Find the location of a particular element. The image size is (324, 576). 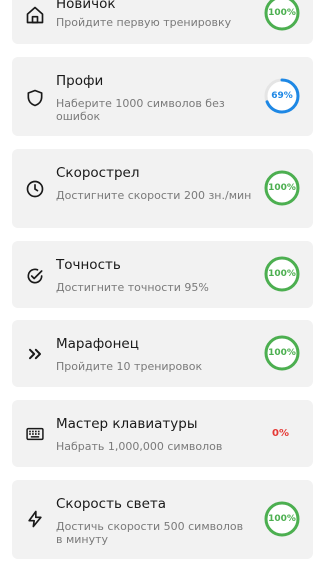

achievement-description: Достичь скорости 500 символов в минуту is located at coordinates (150, 533).